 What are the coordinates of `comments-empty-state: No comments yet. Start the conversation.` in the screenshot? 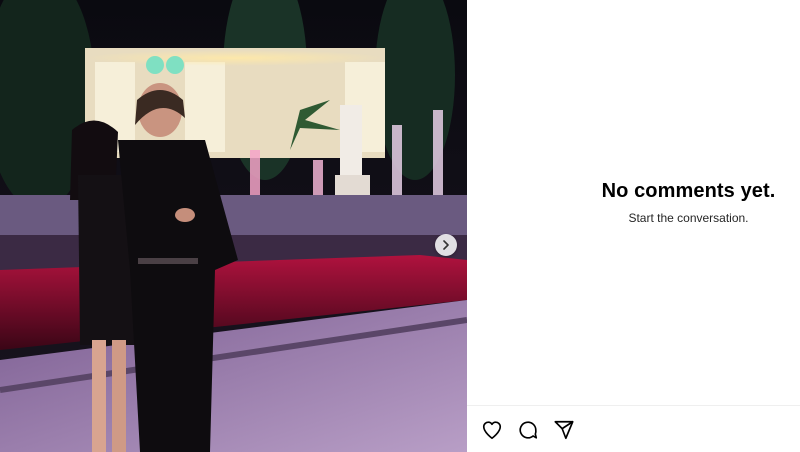 It's located at (633, 202).